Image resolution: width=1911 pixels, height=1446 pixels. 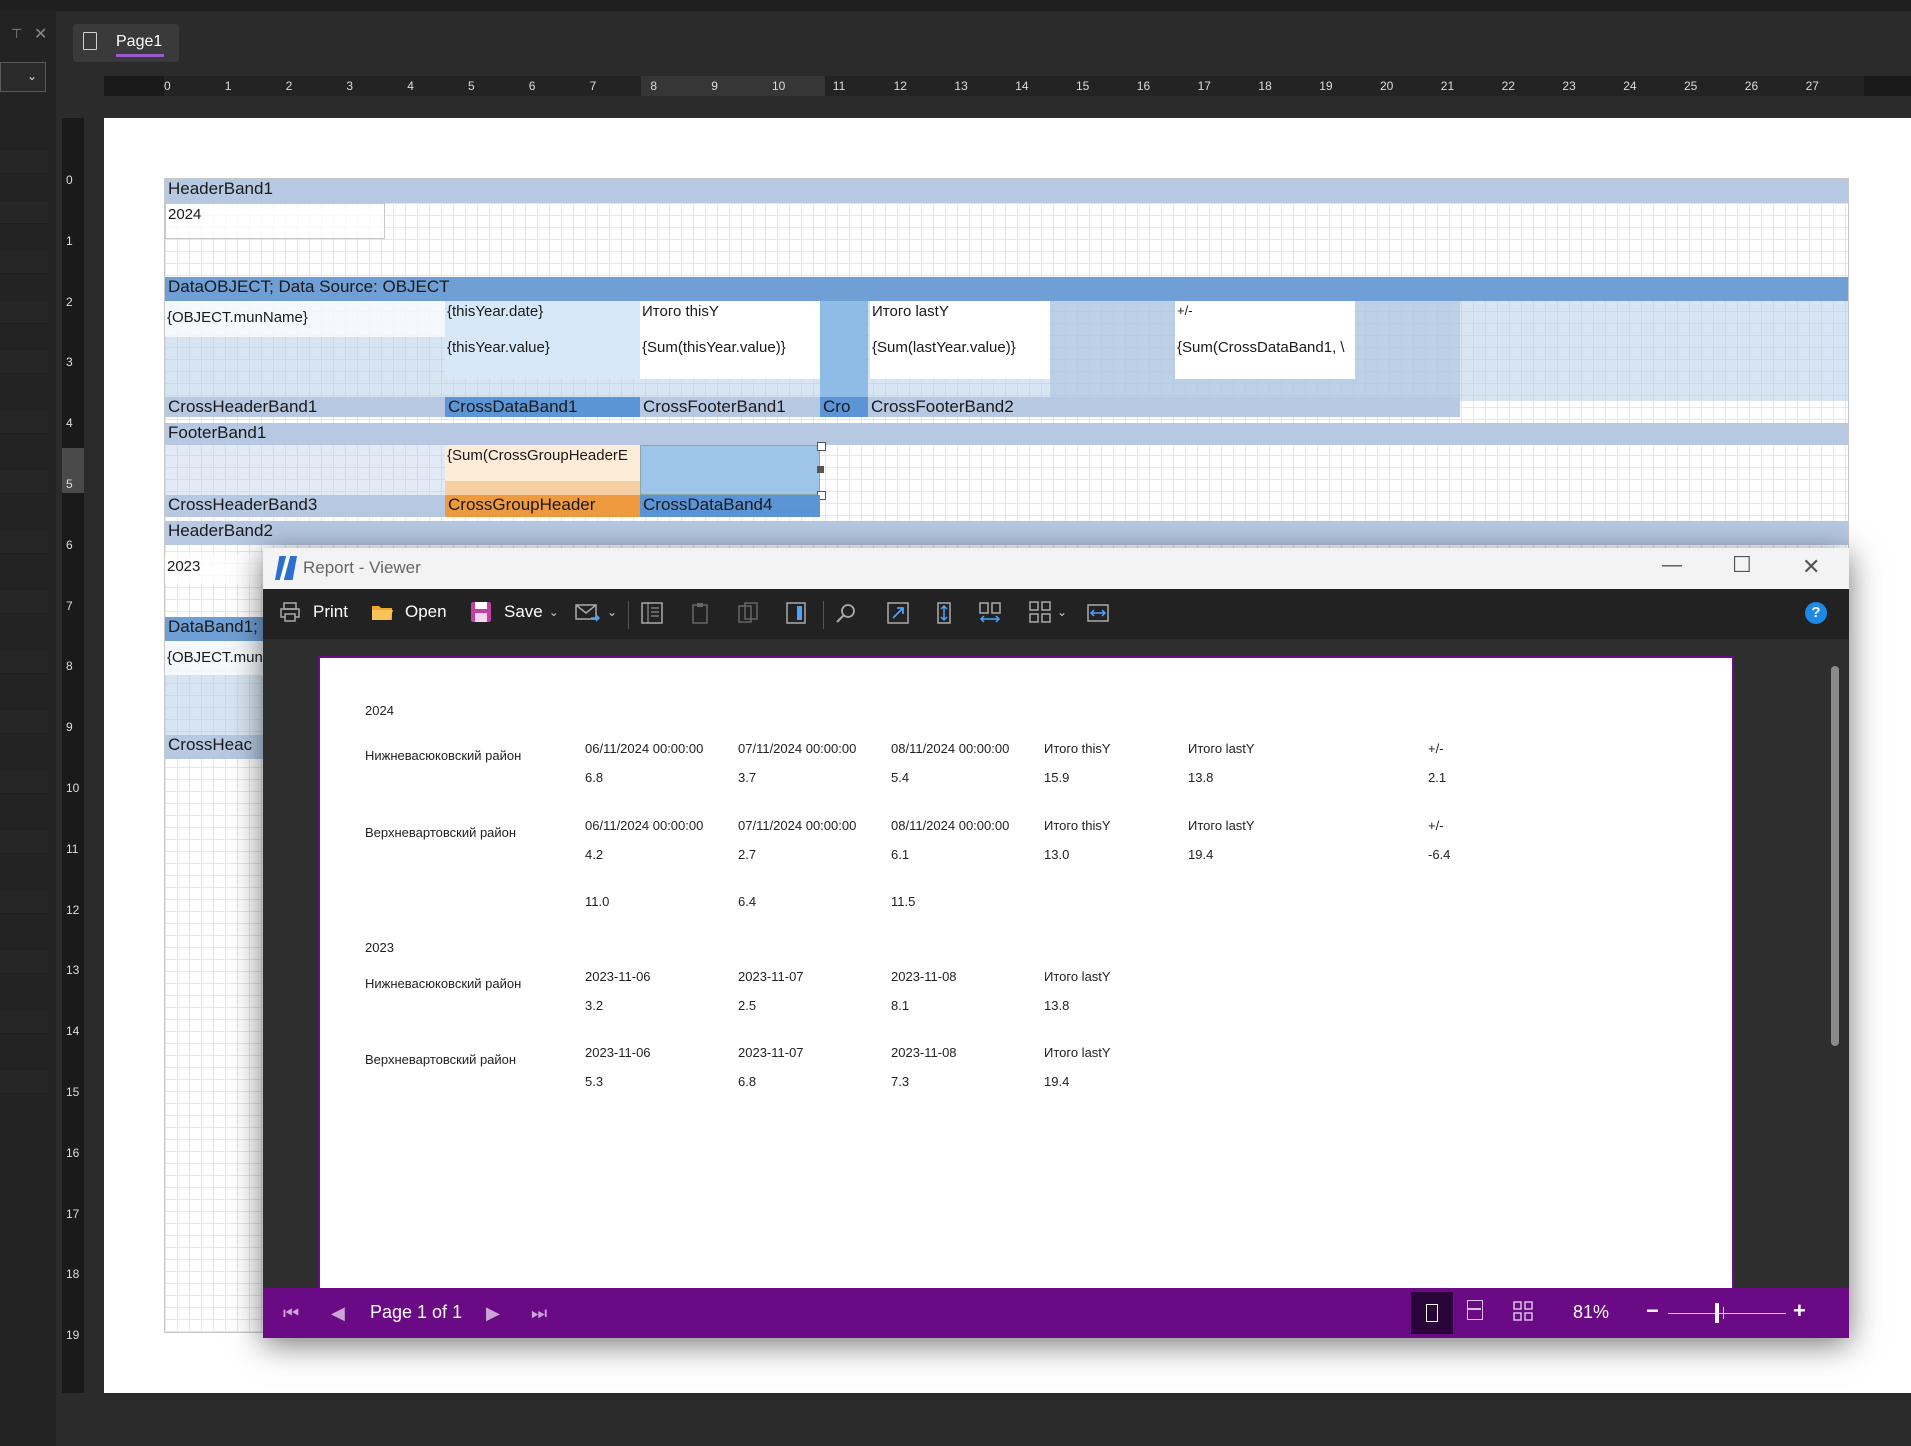 I want to click on ruler-tick-label: 0, so click(x=69, y=180).